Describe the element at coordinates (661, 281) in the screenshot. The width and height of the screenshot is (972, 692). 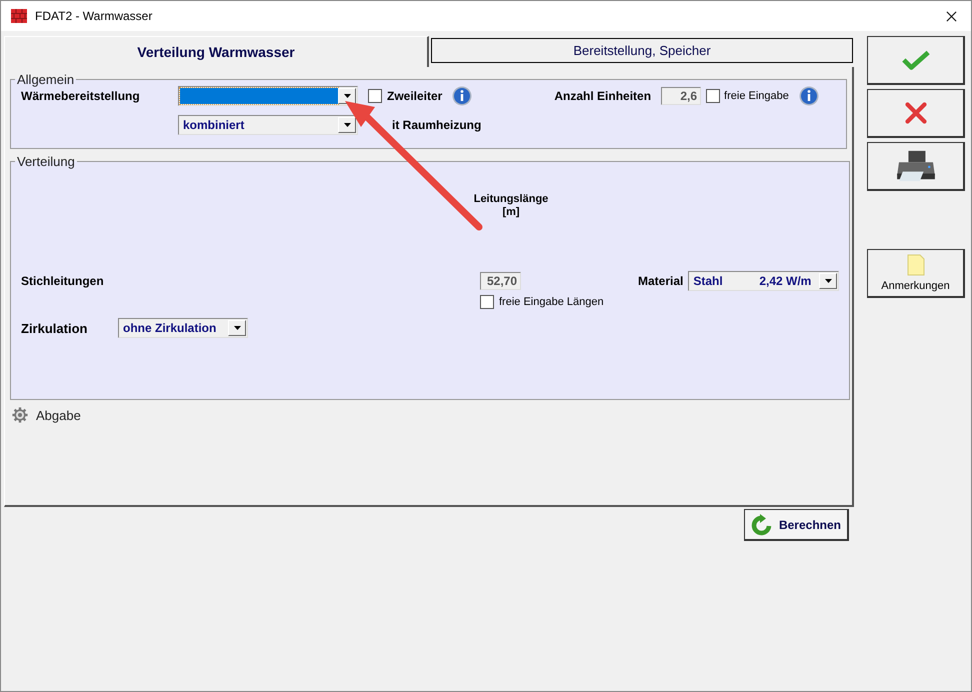
I see `field-label: Material` at that location.